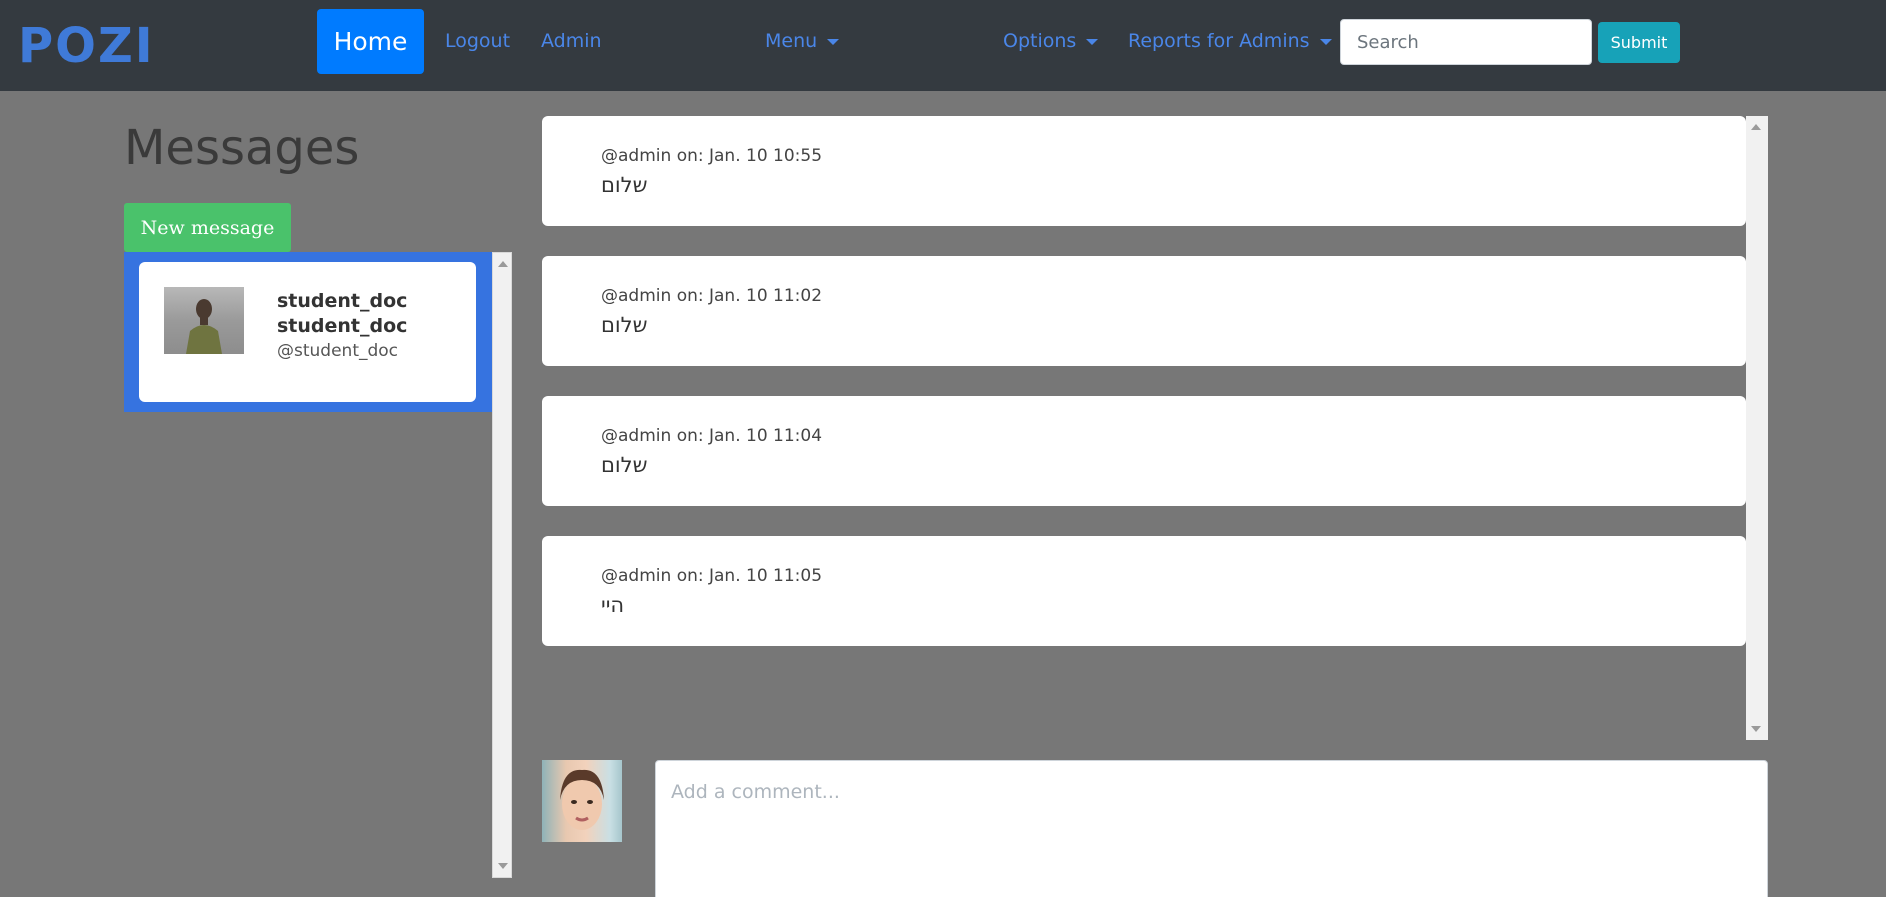 The height and width of the screenshot is (897, 1886). What do you see at coordinates (791, 41) in the screenshot?
I see `nav-menu-label: Menu` at bounding box center [791, 41].